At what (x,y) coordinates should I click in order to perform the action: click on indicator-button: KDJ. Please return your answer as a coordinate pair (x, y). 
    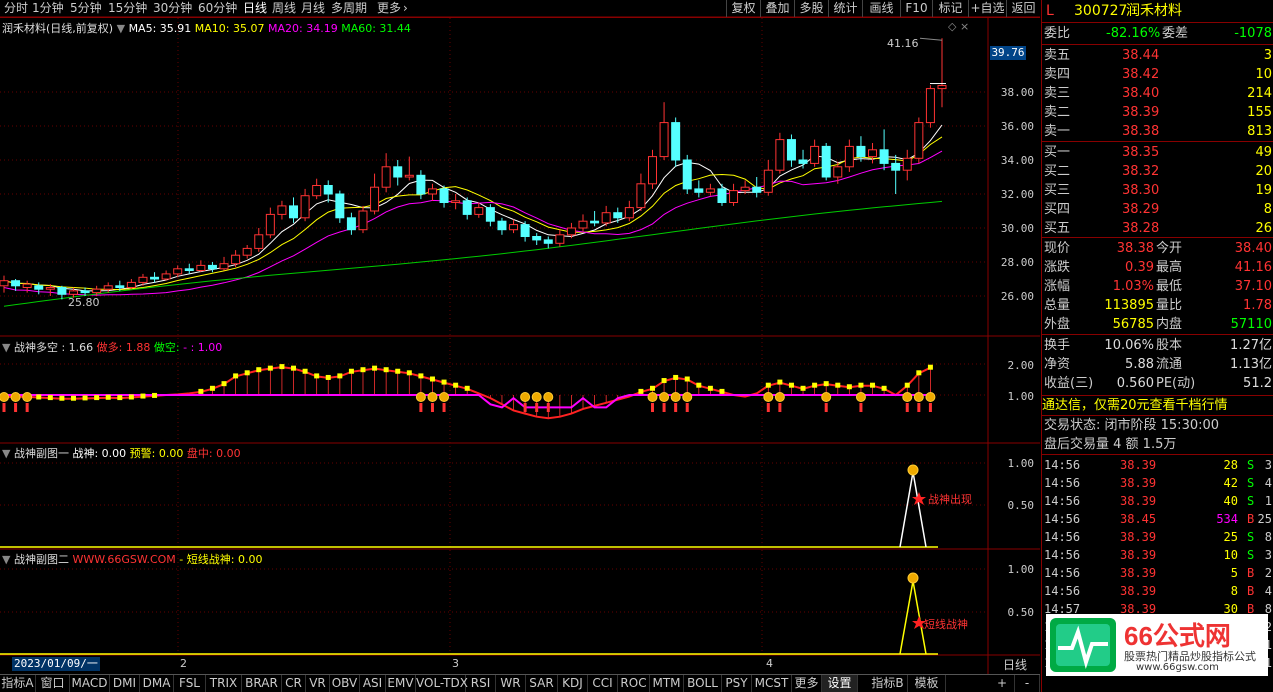
    Looking at the image, I should click on (573, 683).